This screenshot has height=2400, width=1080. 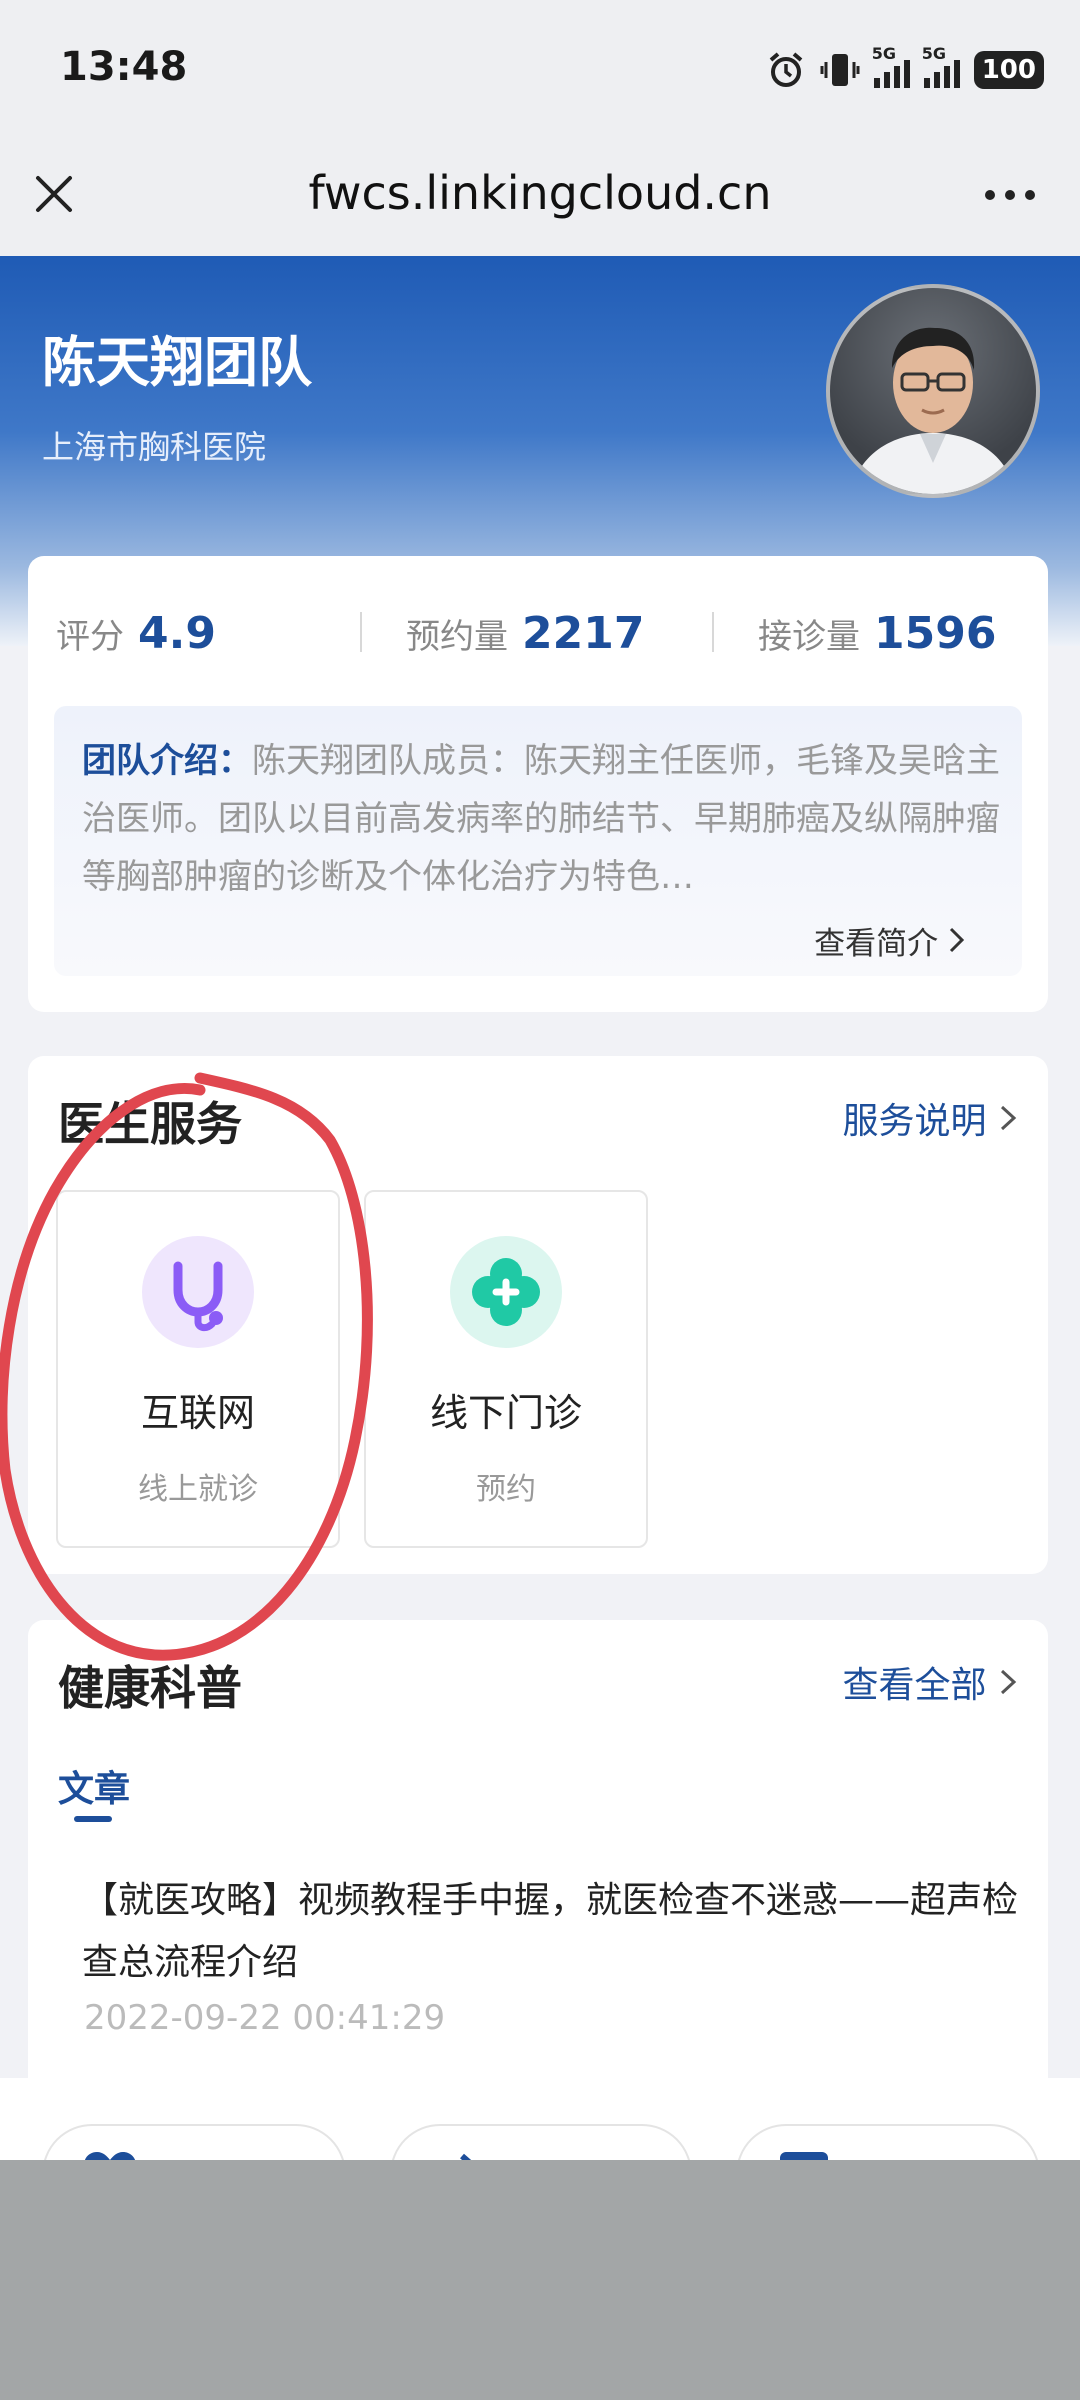 I want to click on rating-label: 评分, so click(x=90, y=637).